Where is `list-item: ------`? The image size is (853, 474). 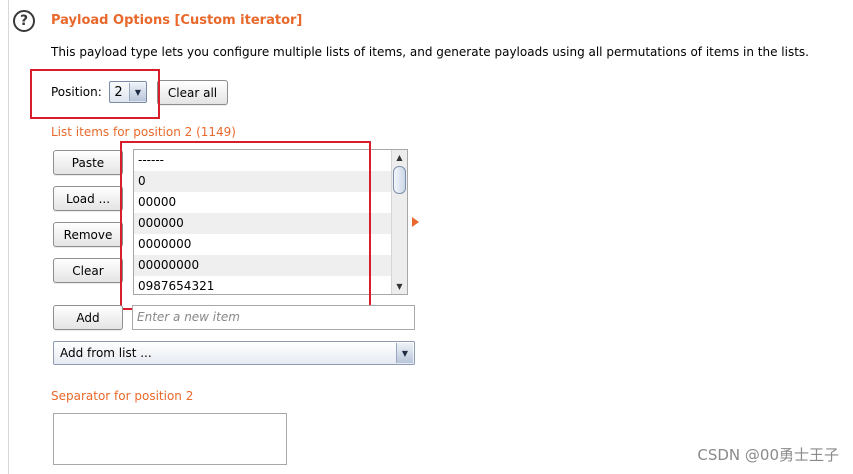 list-item: ------ is located at coordinates (263, 160).